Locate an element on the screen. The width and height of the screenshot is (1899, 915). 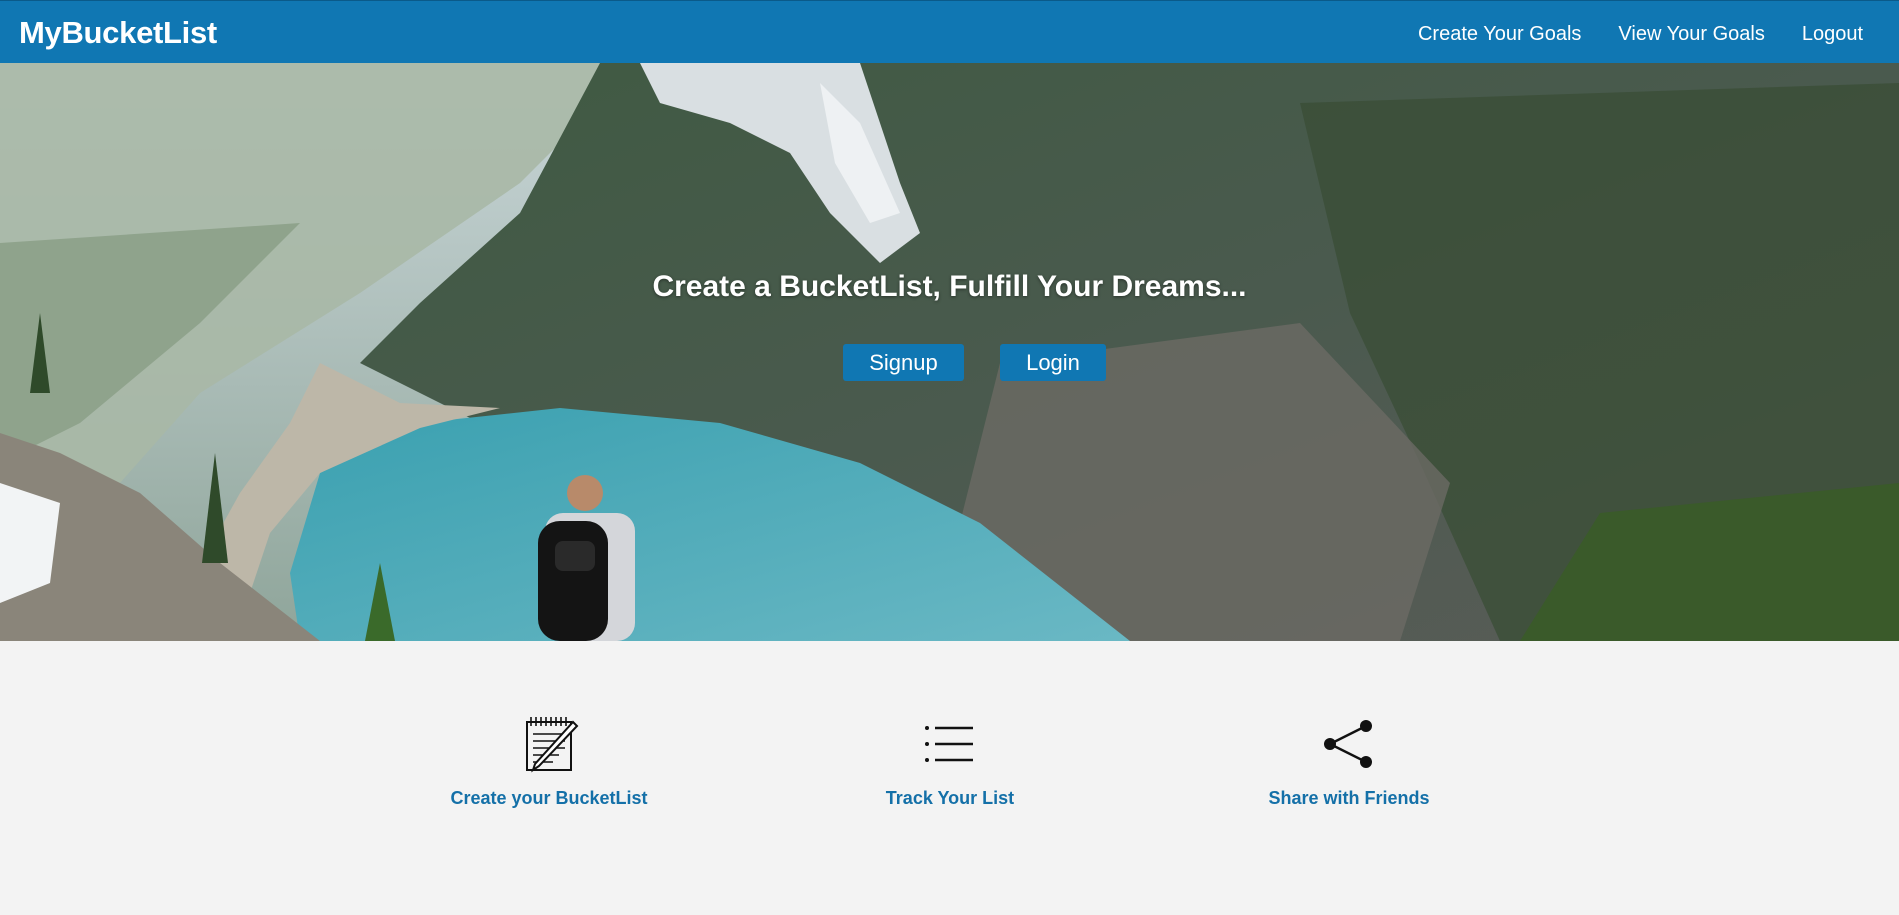
list-icon is located at coordinates (950, 744).